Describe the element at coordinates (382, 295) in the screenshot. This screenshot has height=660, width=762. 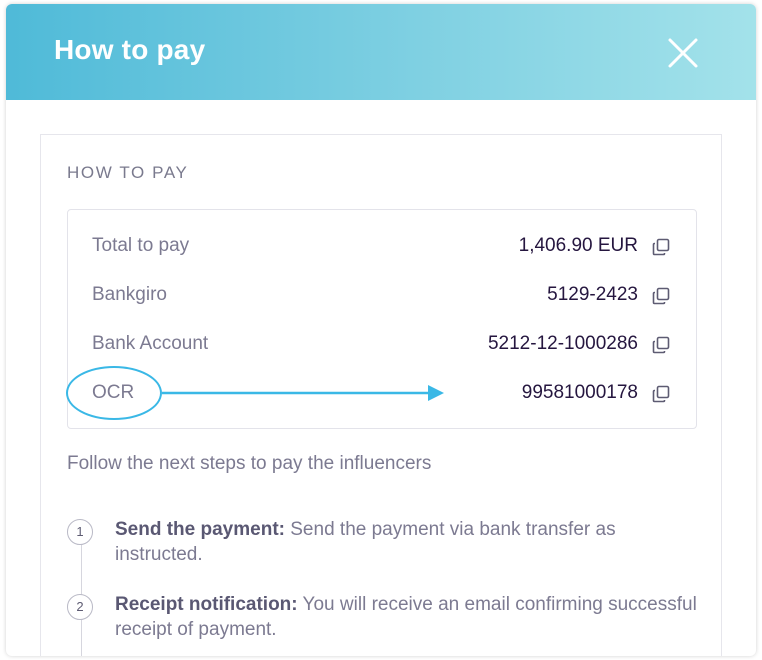
I see `row-bankgiro: Bankgiro 5129-2423` at that location.